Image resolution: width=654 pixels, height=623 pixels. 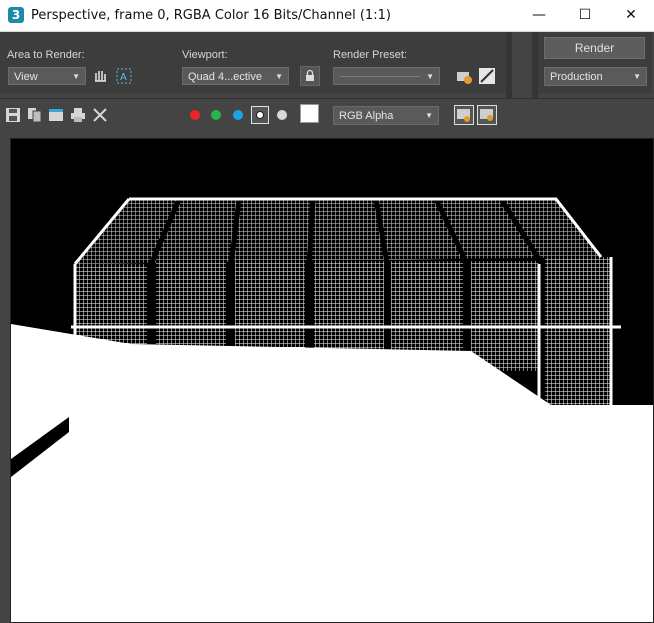 I want to click on preset-settings-icon, so click(x=464, y=76).